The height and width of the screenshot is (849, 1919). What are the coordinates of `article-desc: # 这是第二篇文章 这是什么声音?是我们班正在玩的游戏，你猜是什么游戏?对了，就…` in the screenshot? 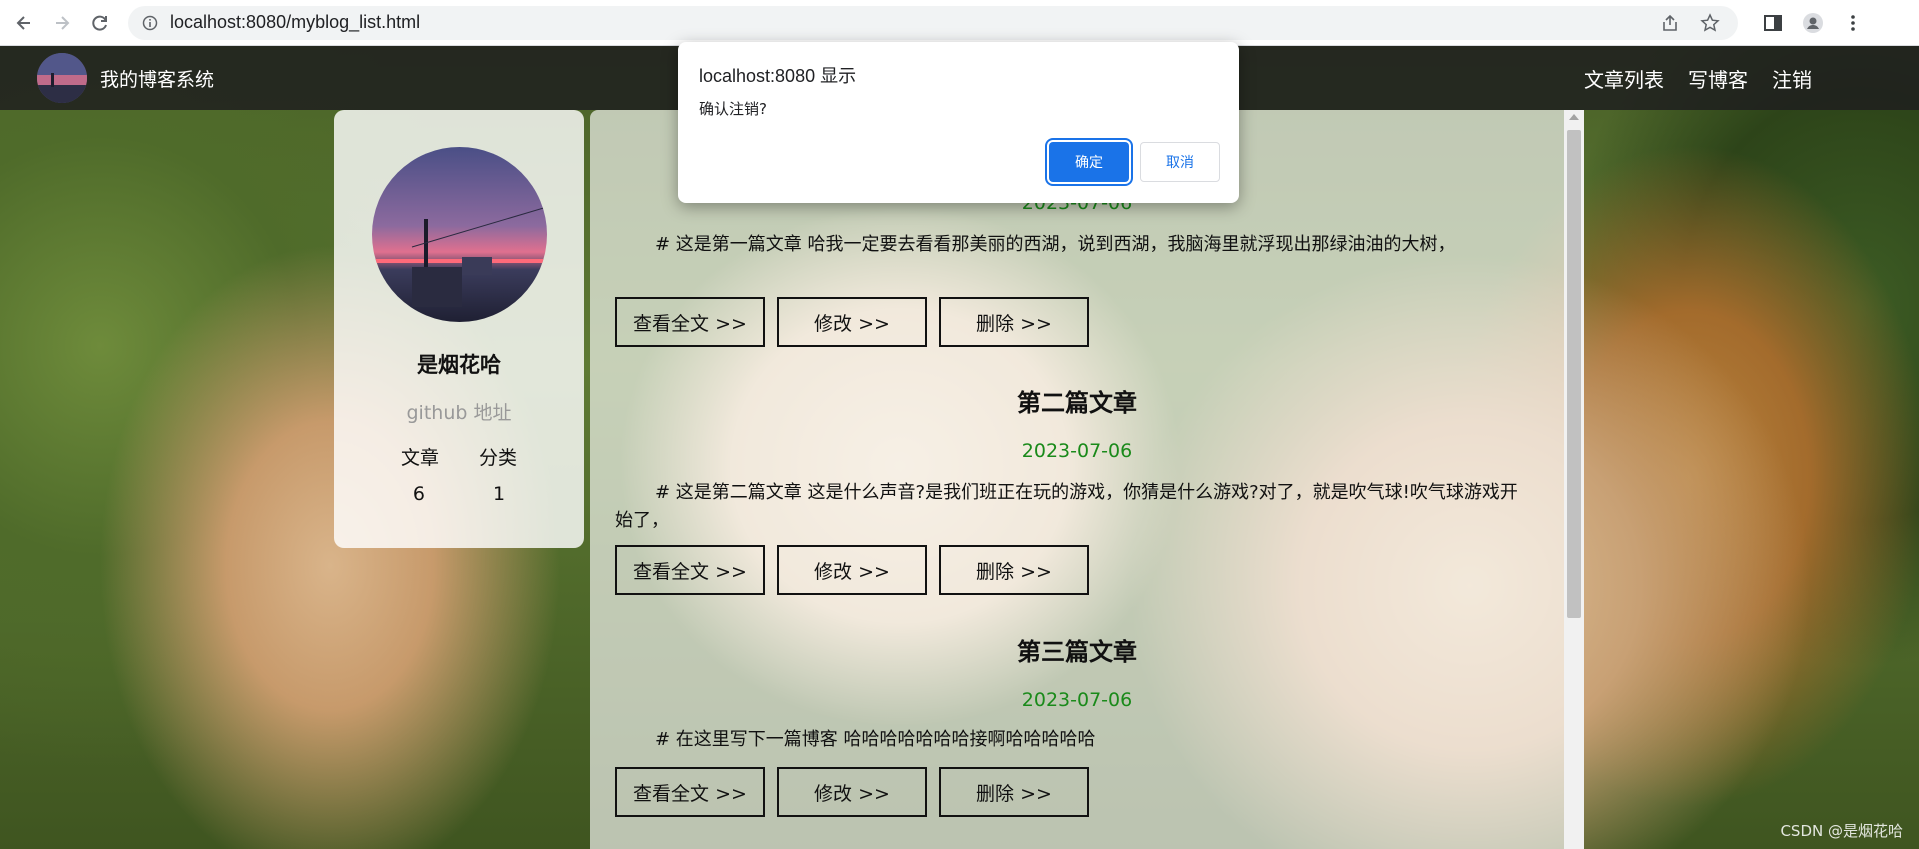 It's located at (1066, 506).